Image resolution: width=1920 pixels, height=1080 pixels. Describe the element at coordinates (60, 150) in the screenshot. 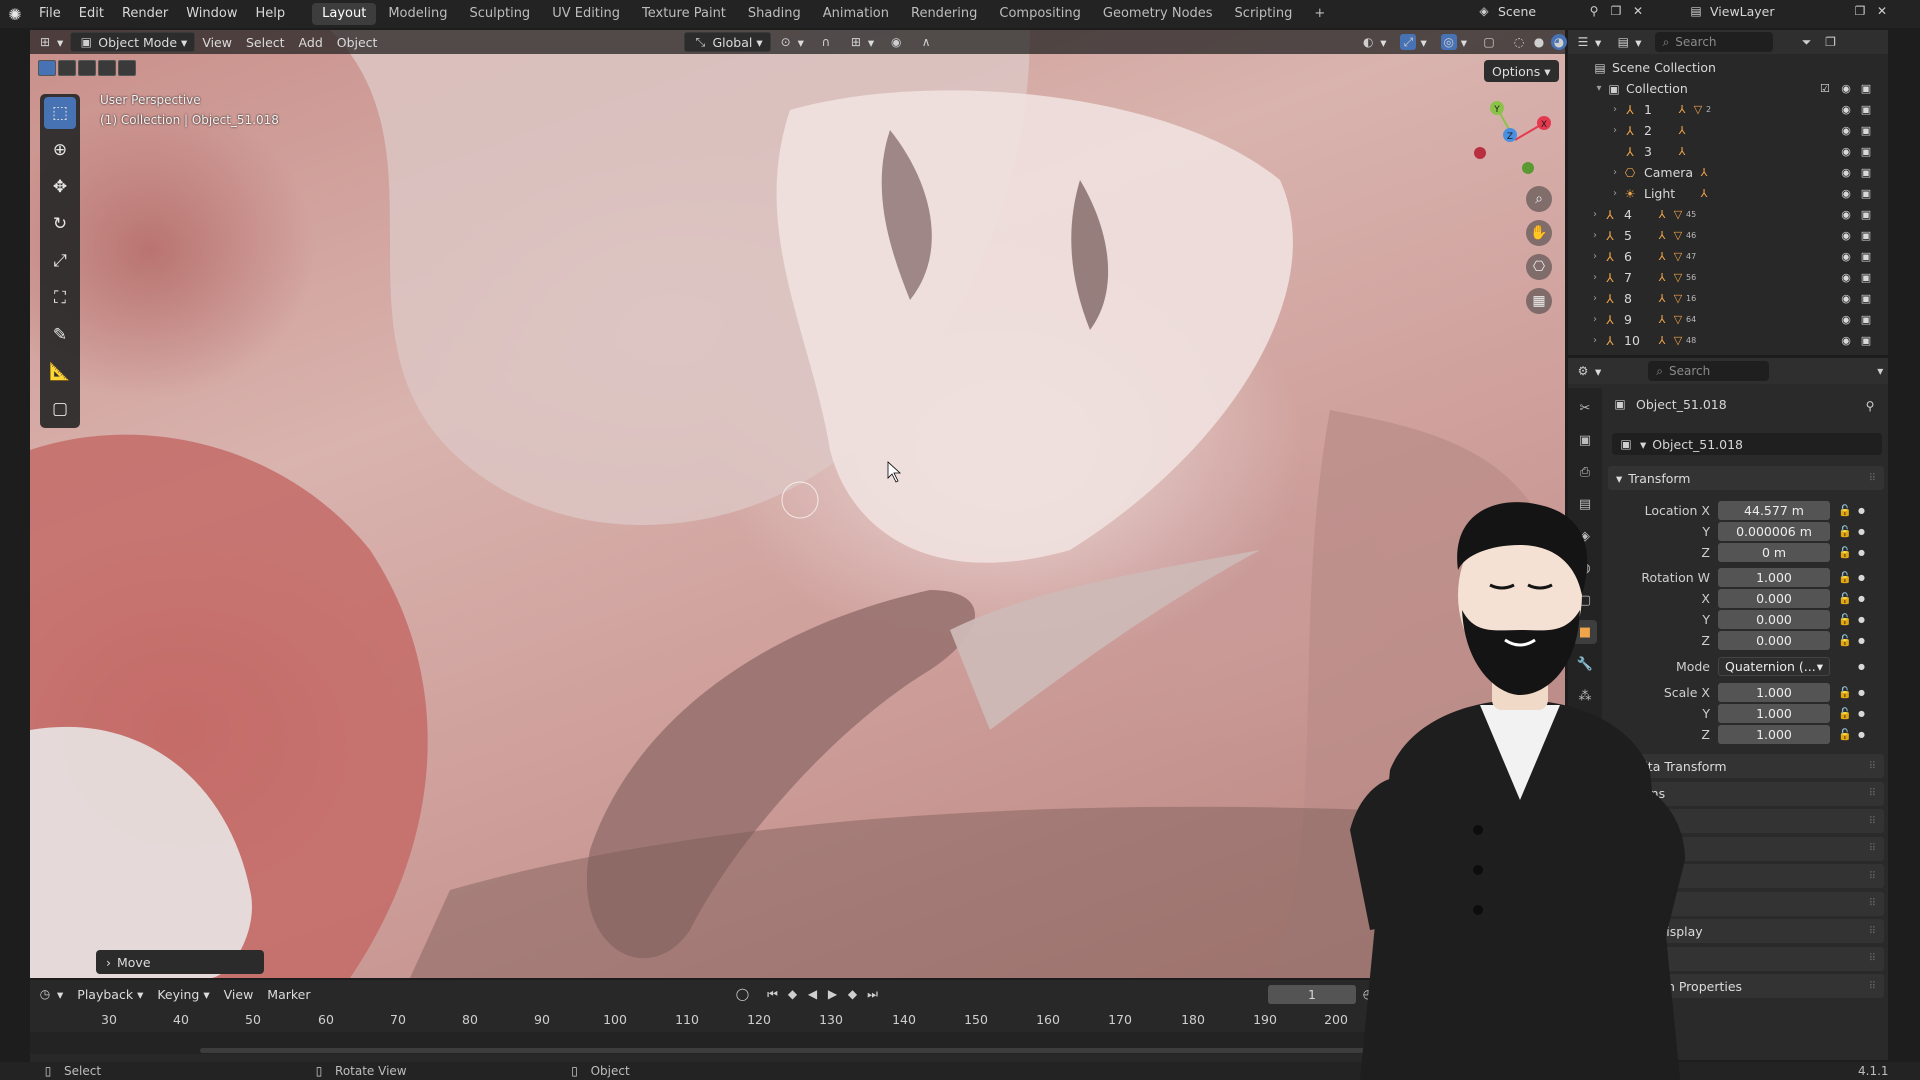

I see `cursor-tool-icon: ⊕` at that location.